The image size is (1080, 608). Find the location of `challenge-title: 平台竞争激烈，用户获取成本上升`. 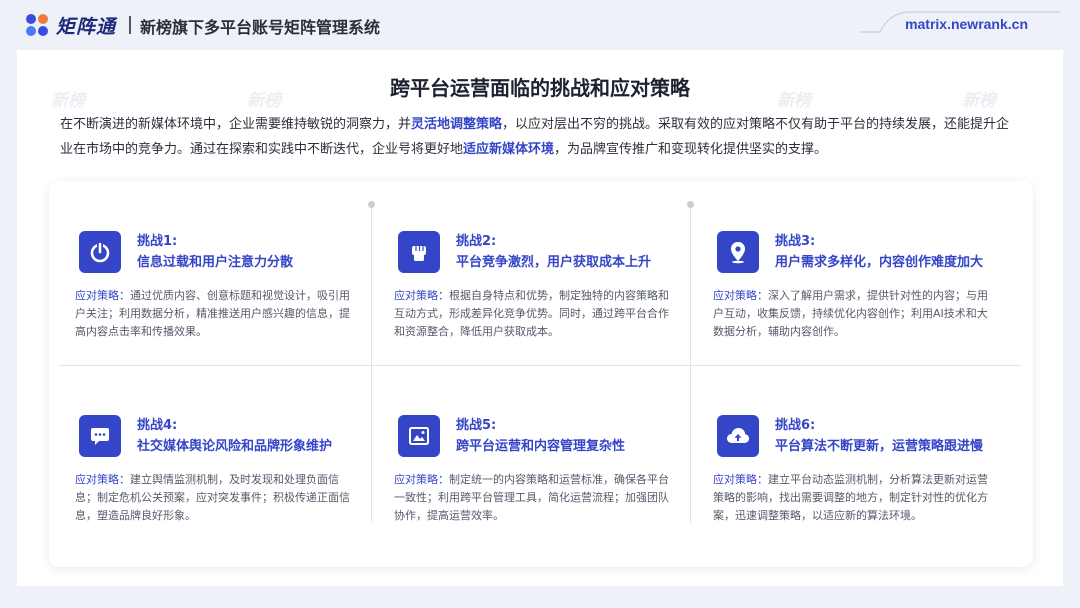

challenge-title: 平台竞争激烈，用户获取成本上升 is located at coordinates (554, 262).